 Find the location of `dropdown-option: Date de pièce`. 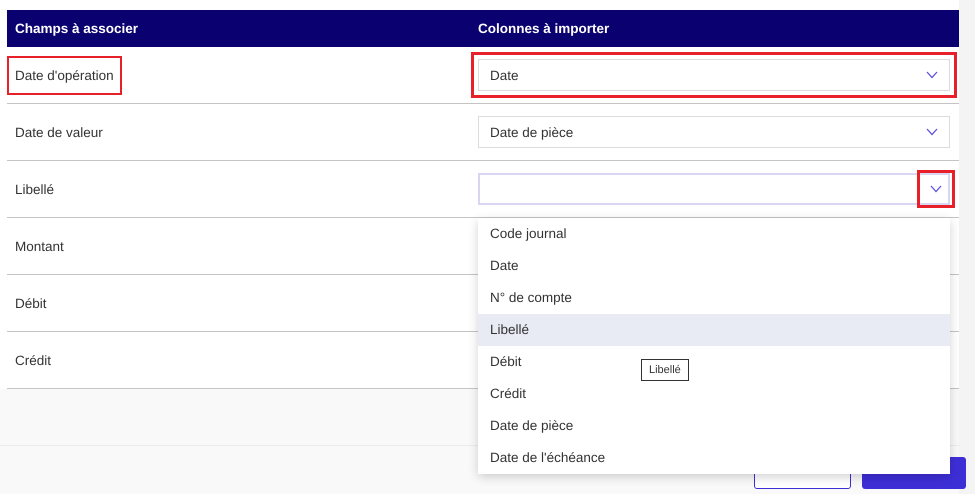

dropdown-option: Date de pièce is located at coordinates (532, 425).